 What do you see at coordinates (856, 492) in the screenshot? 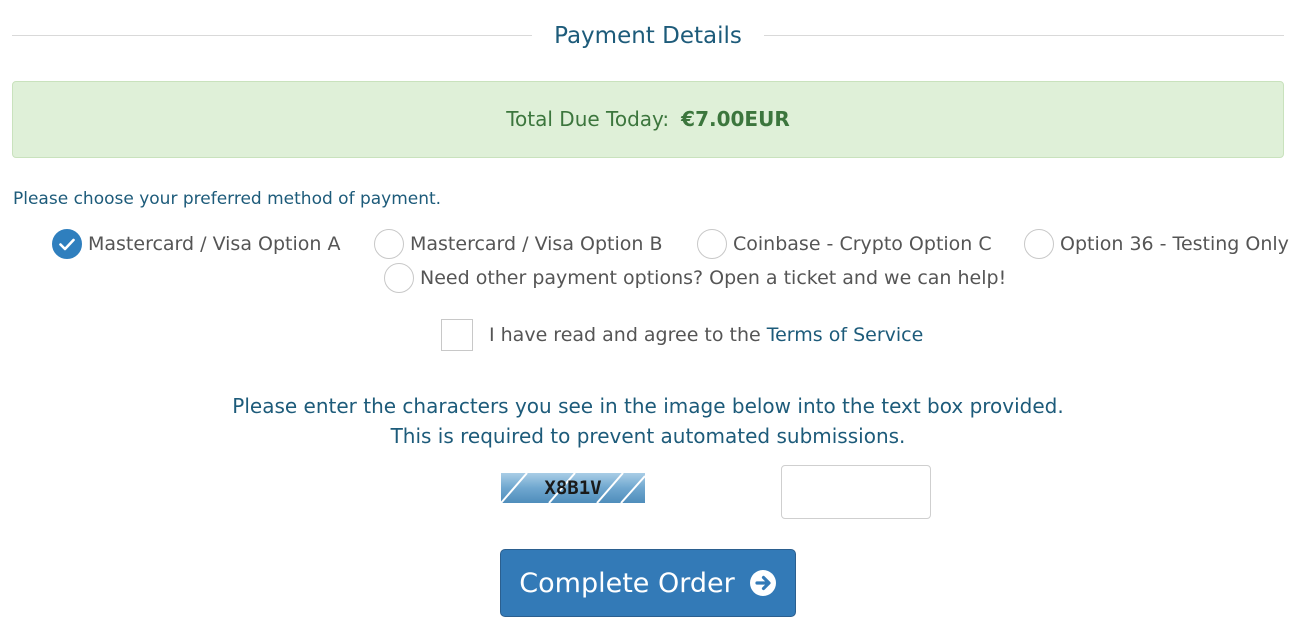
I see `captcha-input` at bounding box center [856, 492].